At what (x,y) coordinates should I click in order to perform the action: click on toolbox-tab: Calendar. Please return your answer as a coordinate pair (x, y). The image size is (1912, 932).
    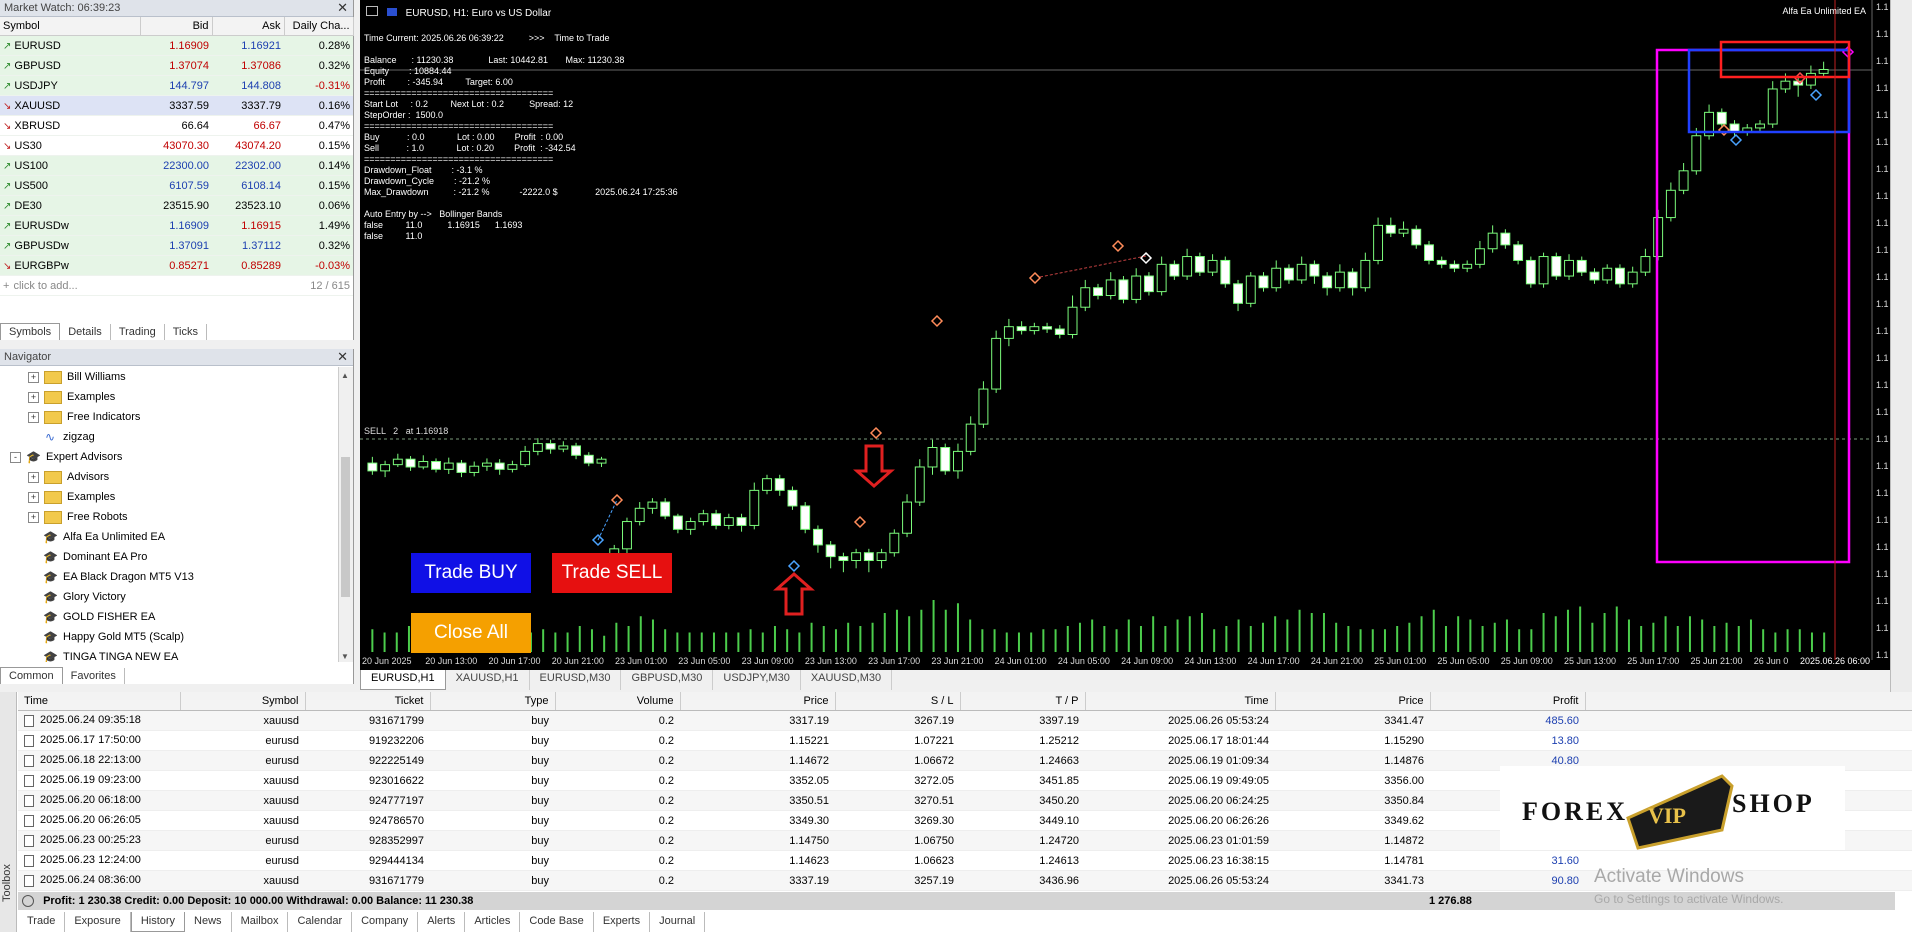
    Looking at the image, I should click on (320, 922).